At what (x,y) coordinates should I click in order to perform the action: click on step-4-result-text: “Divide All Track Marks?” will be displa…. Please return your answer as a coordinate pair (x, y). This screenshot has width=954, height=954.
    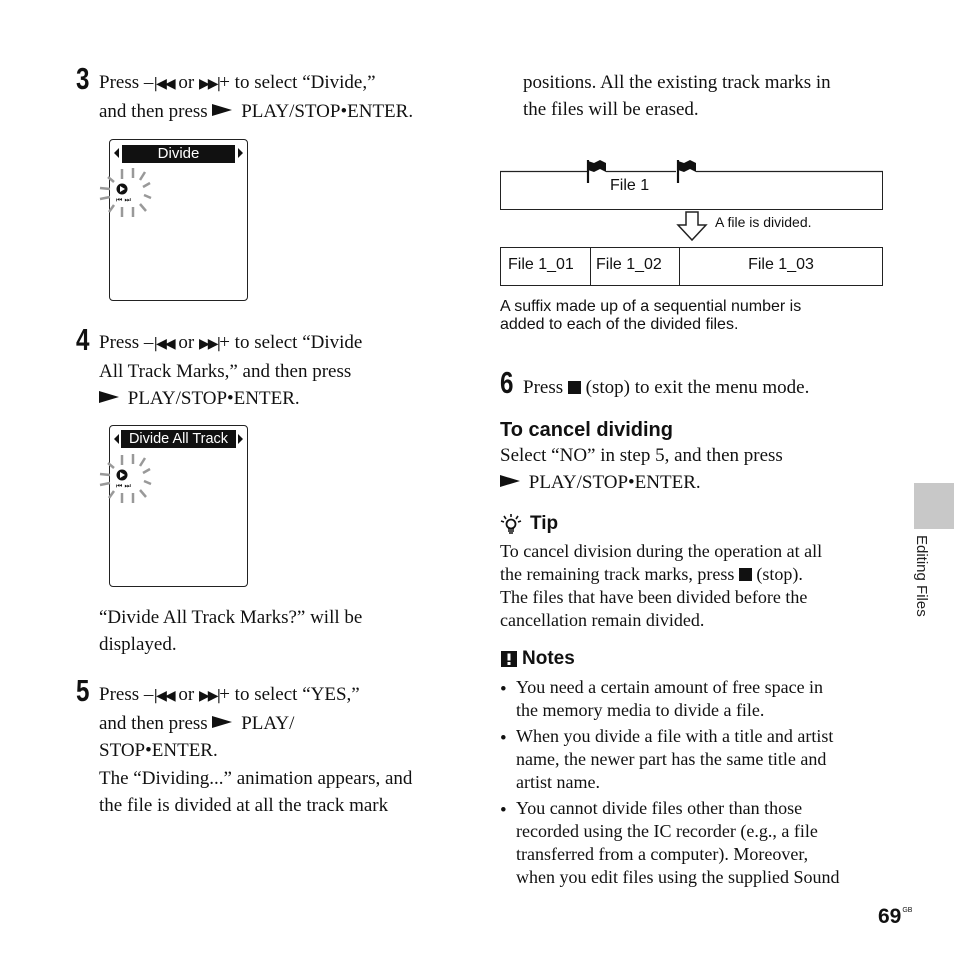
    Looking at the image, I should click on (230, 631).